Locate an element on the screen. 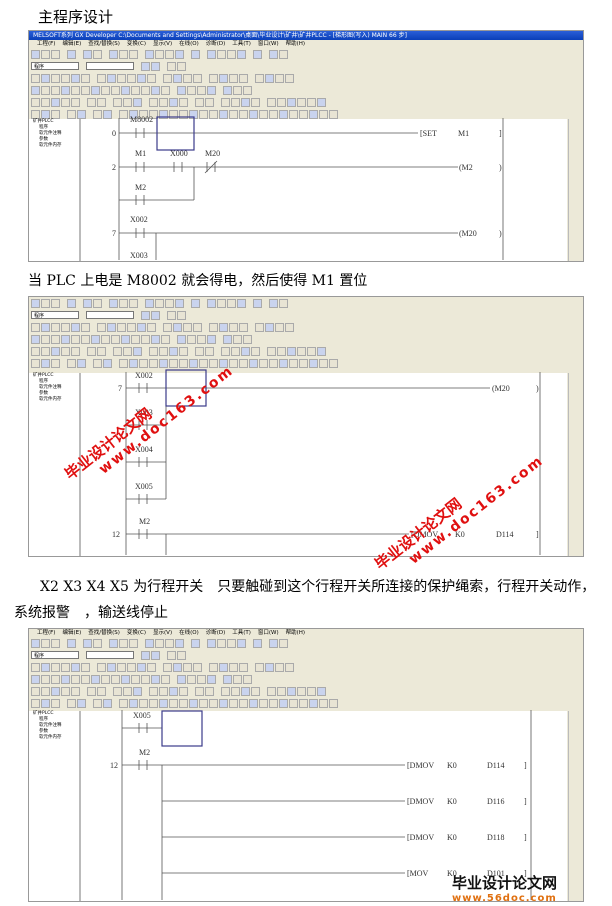  instruction: [MOV is located at coordinates (418, 873).